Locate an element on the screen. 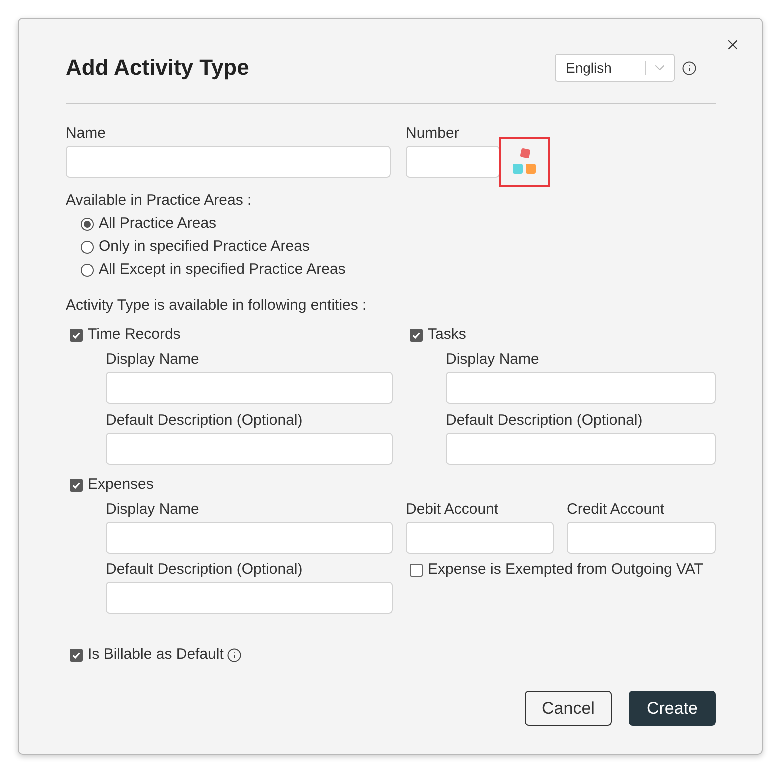 The width and height of the screenshot is (781, 773). checkbox-label: Expense is Exempted from Outgoing VAT is located at coordinates (566, 570).